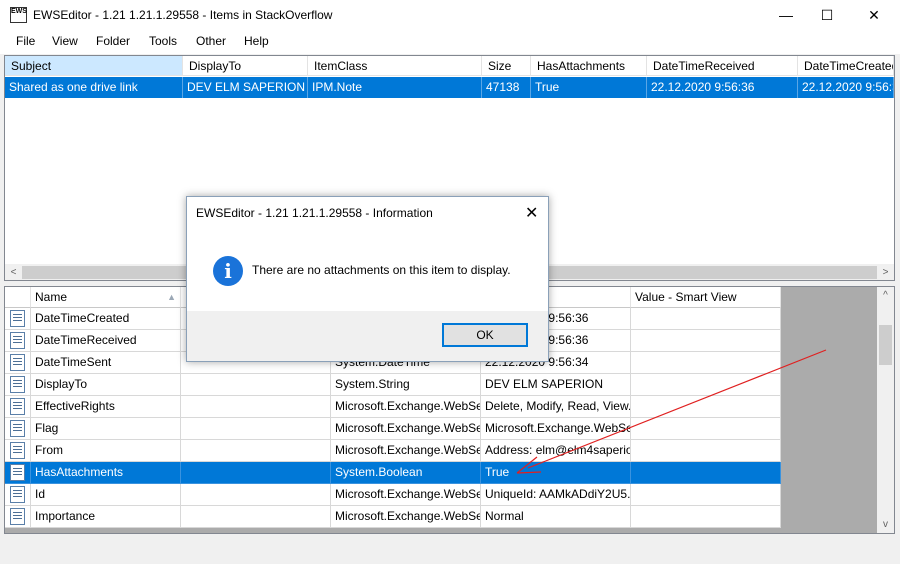 The image size is (900, 564). I want to click on annotation-arrow-line, so click(677, 409).